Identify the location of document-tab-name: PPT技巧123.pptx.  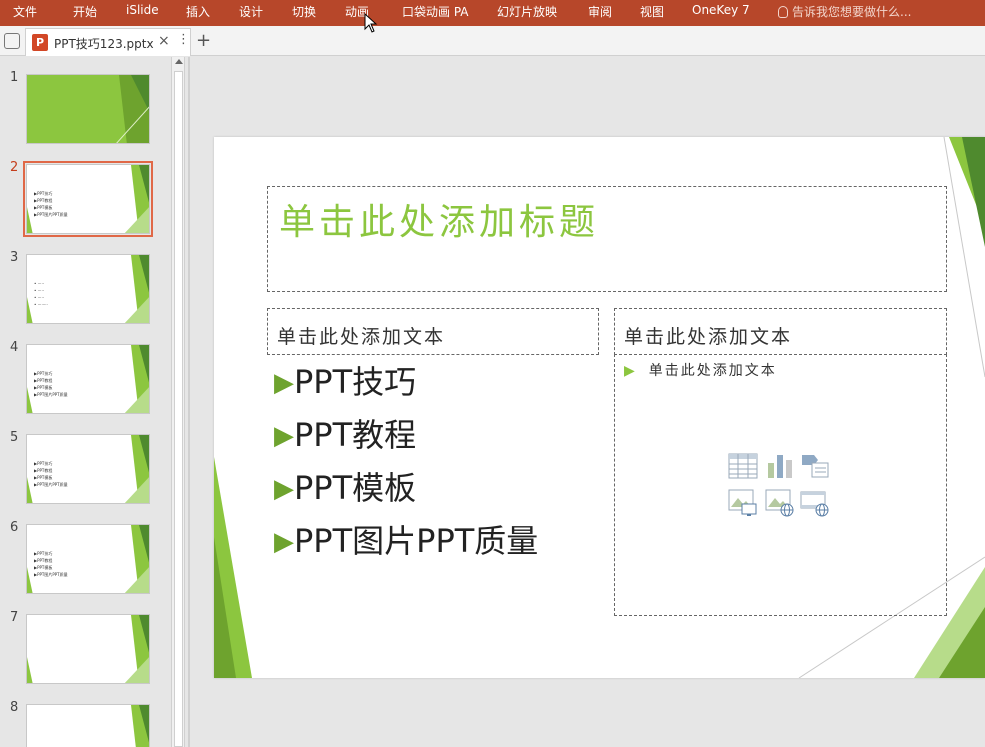
(104, 44).